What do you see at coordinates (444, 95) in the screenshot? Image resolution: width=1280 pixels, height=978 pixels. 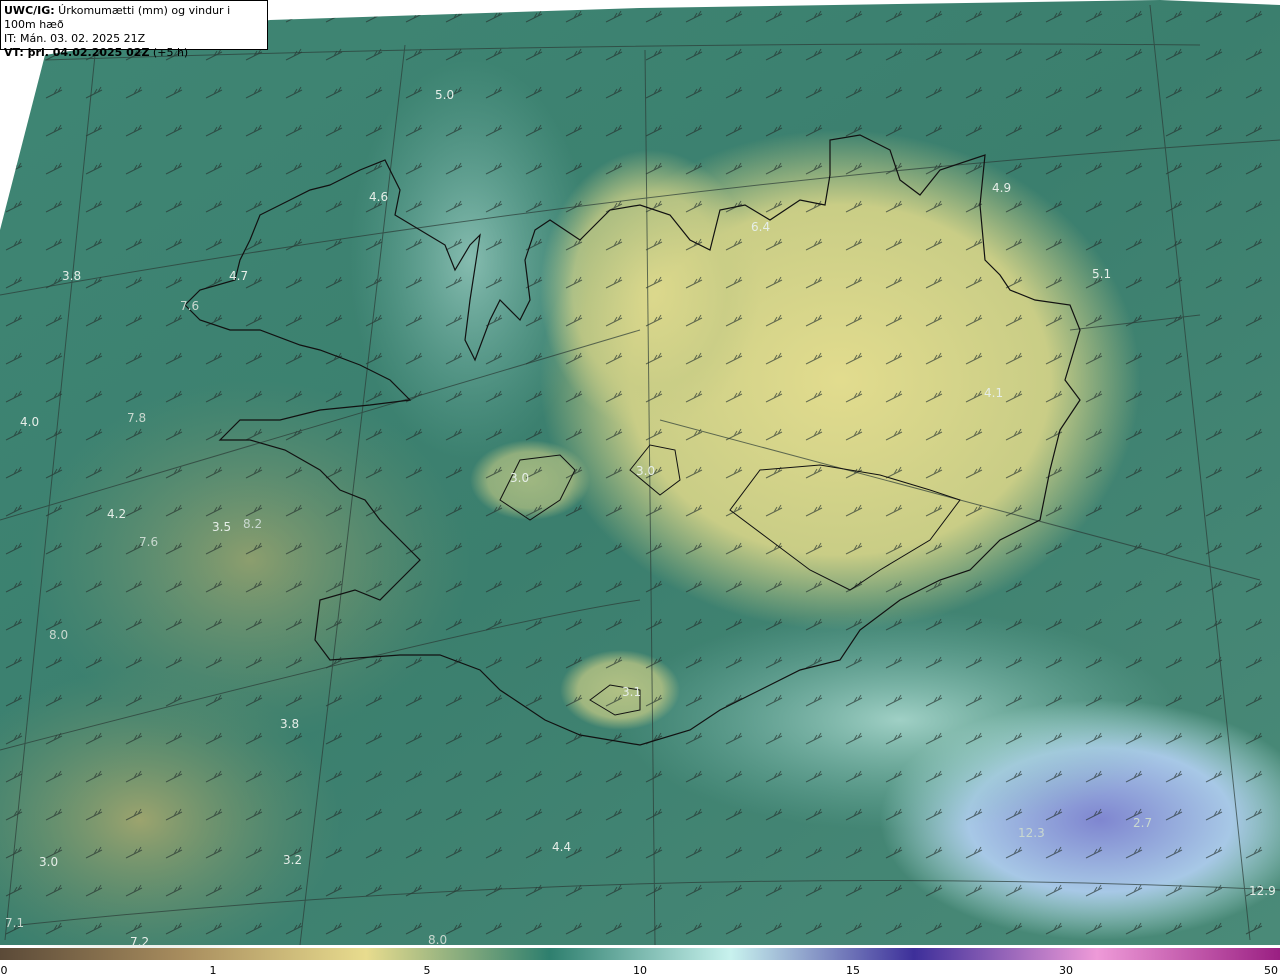 I see `map-value: 5.0` at bounding box center [444, 95].